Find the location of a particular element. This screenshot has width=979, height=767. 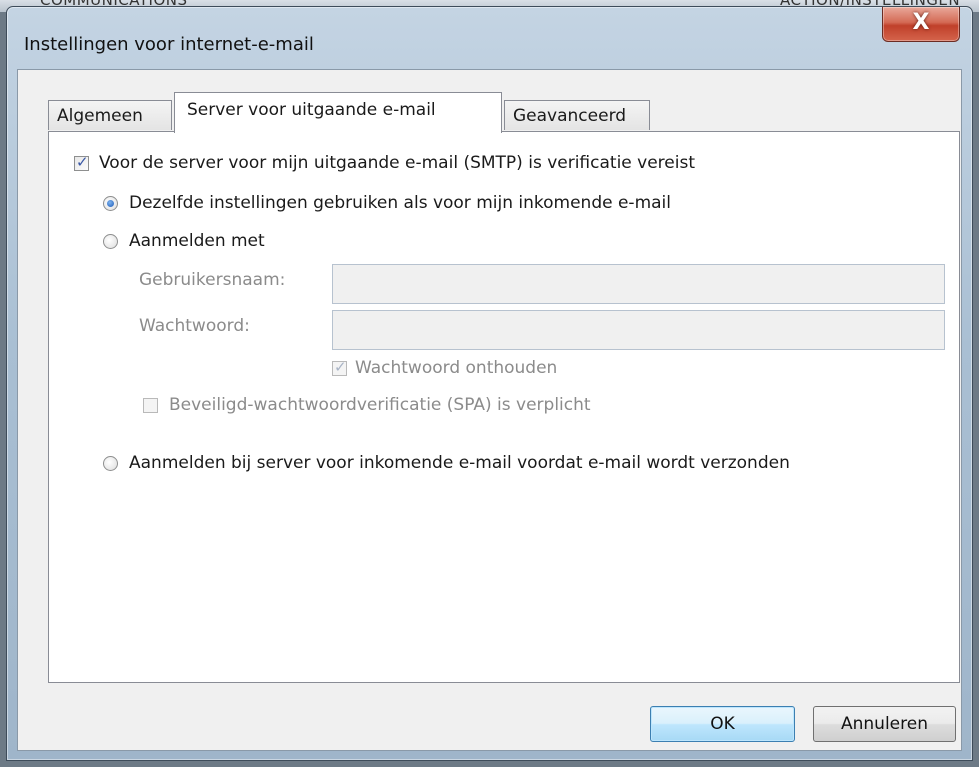

close-icon: X is located at coordinates (921, 22).